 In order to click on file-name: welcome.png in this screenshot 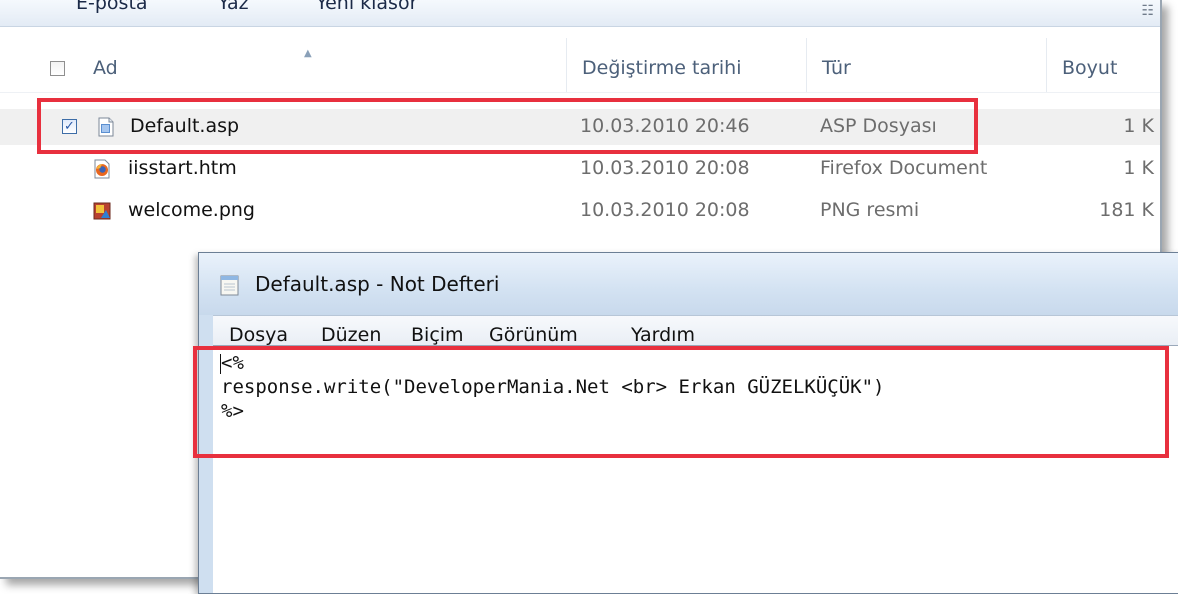, I will do `click(191, 210)`.